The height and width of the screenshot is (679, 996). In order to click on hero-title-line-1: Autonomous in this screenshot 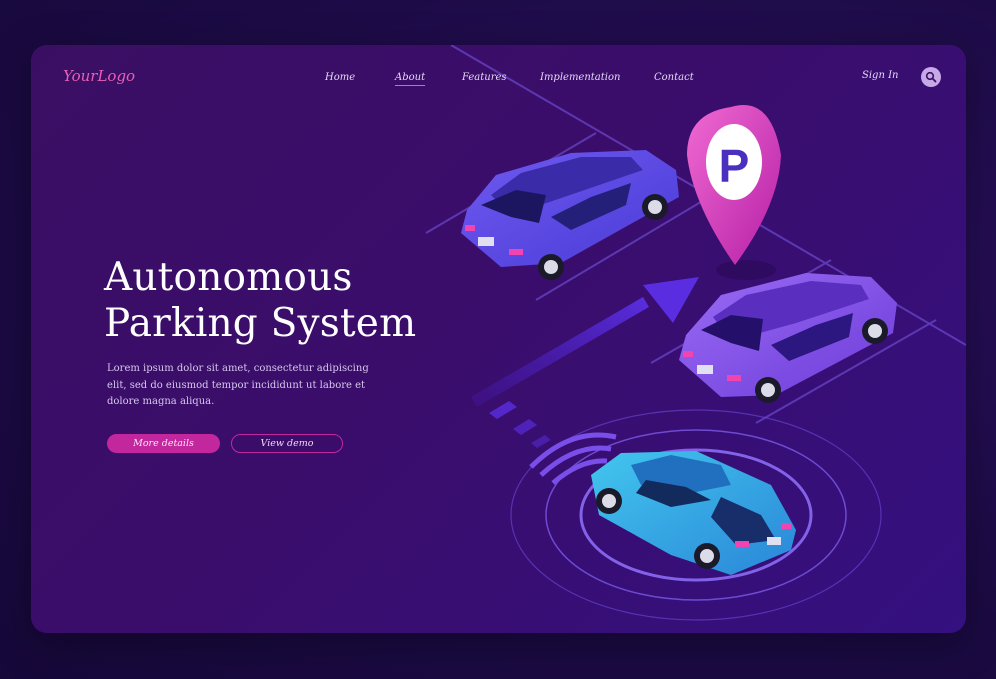, I will do `click(228, 277)`.